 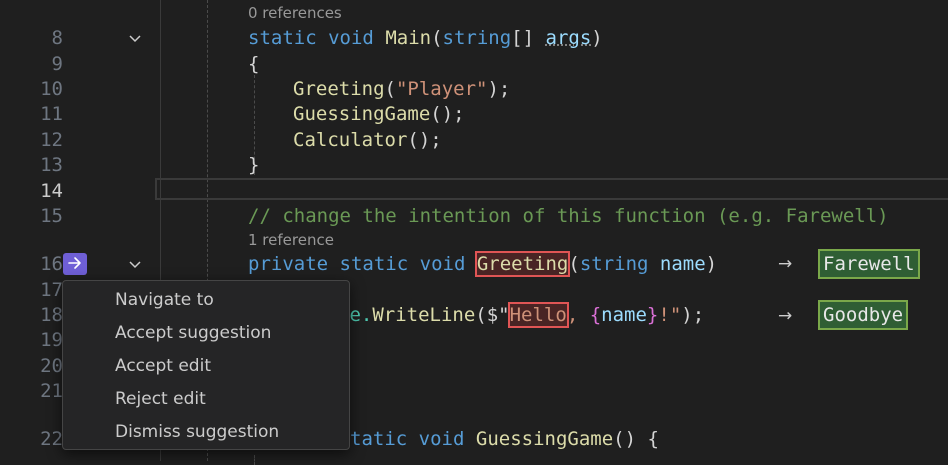 What do you see at coordinates (551, 189) in the screenshot?
I see `current-line-highlight` at bounding box center [551, 189].